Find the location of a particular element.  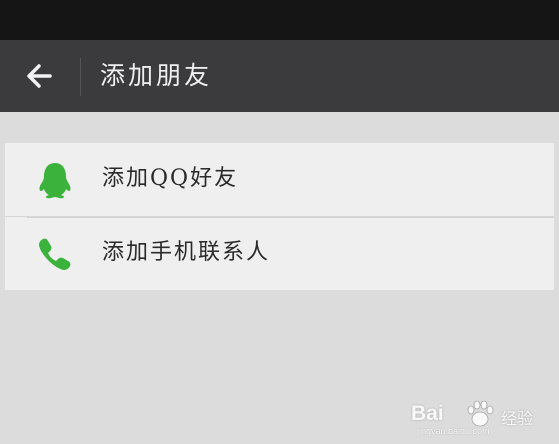

baidu-jingyan-watermark: Bai 经验 jingyan.baidu.com is located at coordinates (474, 418).